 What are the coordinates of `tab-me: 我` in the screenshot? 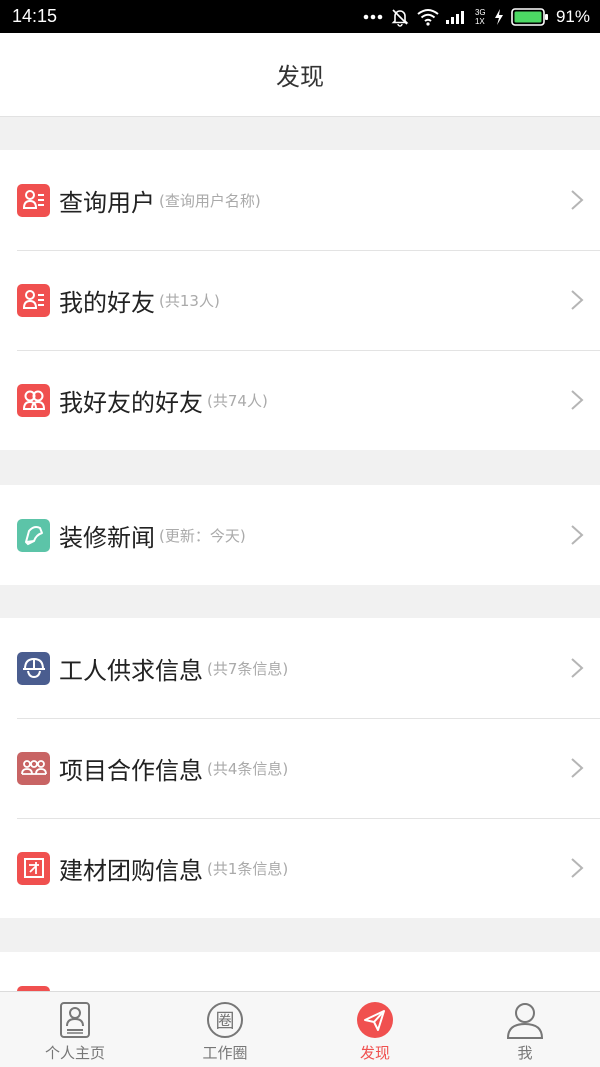 It's located at (525, 1029).